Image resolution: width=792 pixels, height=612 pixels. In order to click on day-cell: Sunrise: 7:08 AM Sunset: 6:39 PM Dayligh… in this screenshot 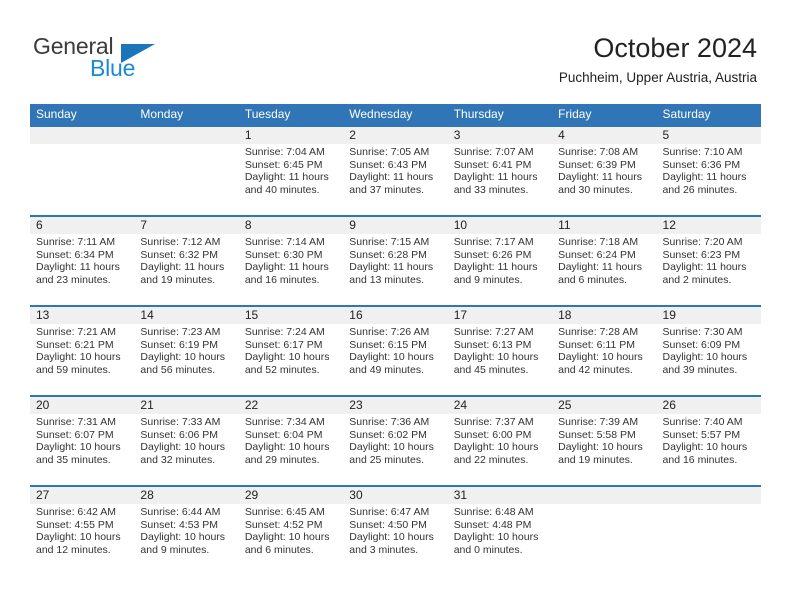, I will do `click(604, 179)`.